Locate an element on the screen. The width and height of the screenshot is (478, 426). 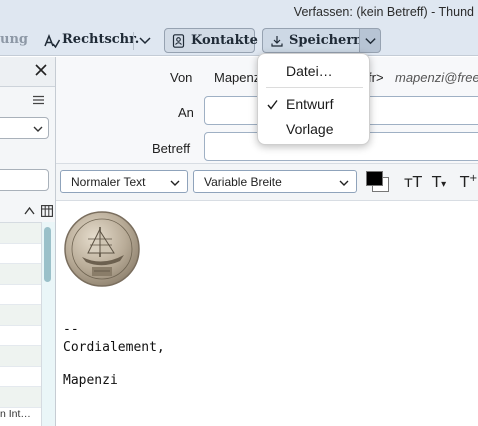
text-color-swatch is located at coordinates (374, 178).